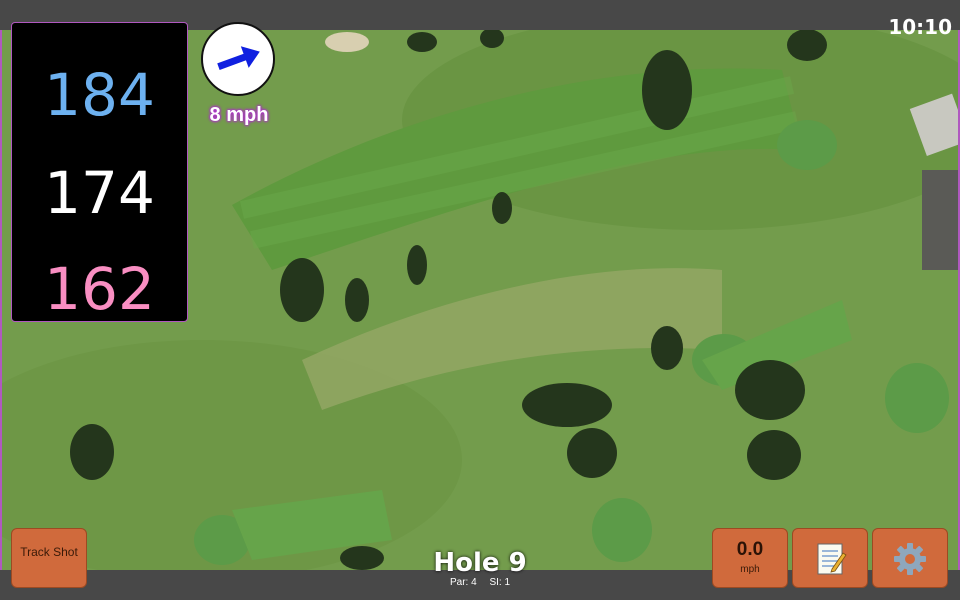 The width and height of the screenshot is (960, 600). What do you see at coordinates (920, 27) in the screenshot?
I see `clock: 10:10` at bounding box center [920, 27].